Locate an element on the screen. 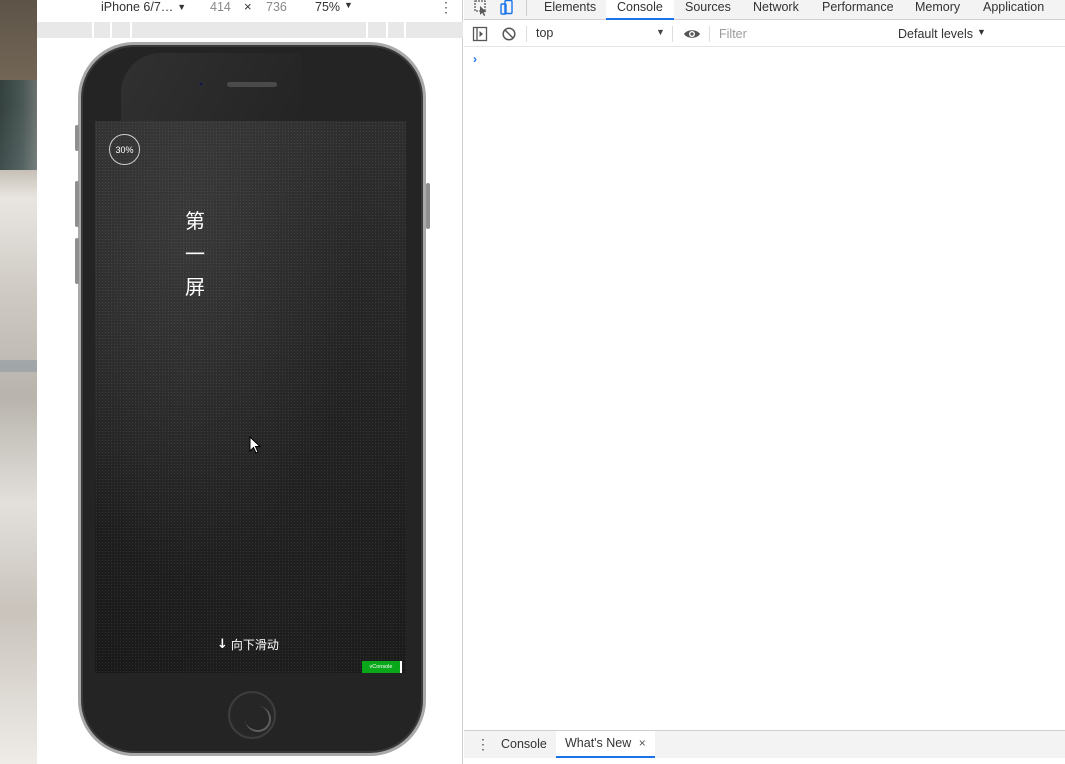 This screenshot has width=1065, height=764. more-options-icon: ⋮ is located at coordinates (446, 8).